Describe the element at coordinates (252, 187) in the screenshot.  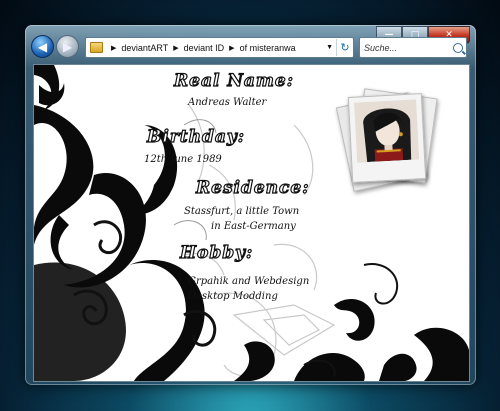
I see `residence-heading: Residence:` at that location.